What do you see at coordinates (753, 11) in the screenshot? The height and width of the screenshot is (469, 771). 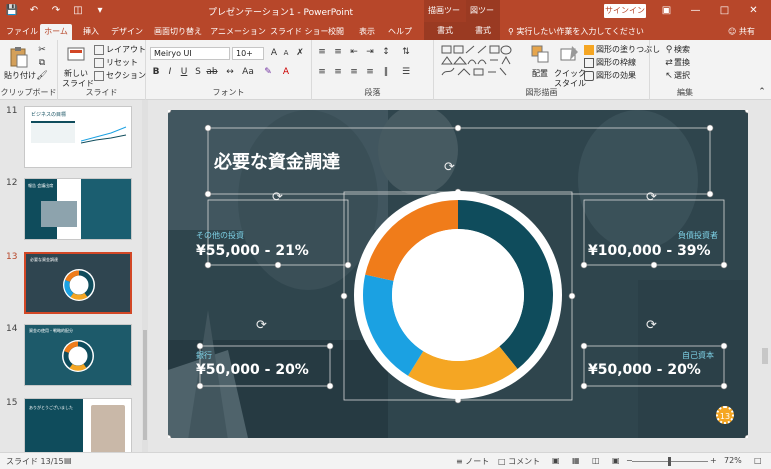 I see `close-icon: ✕` at bounding box center [753, 11].